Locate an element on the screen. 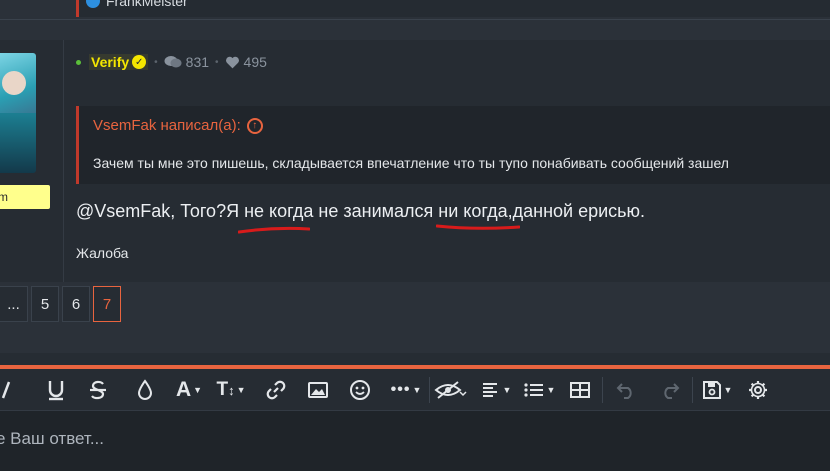  undo-icon is located at coordinates (626, 390).